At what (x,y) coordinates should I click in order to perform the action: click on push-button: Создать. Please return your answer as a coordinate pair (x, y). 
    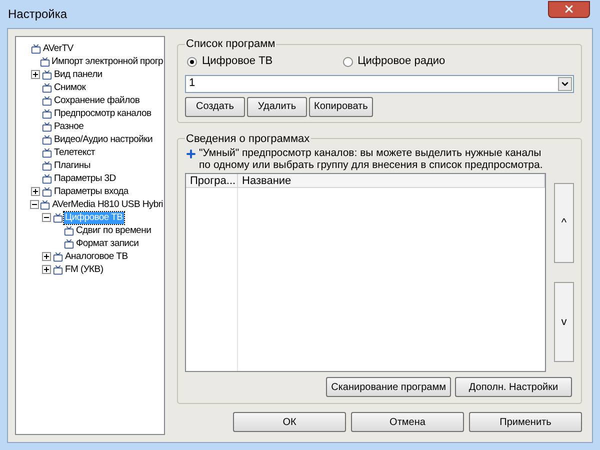
    Looking at the image, I should click on (215, 106).